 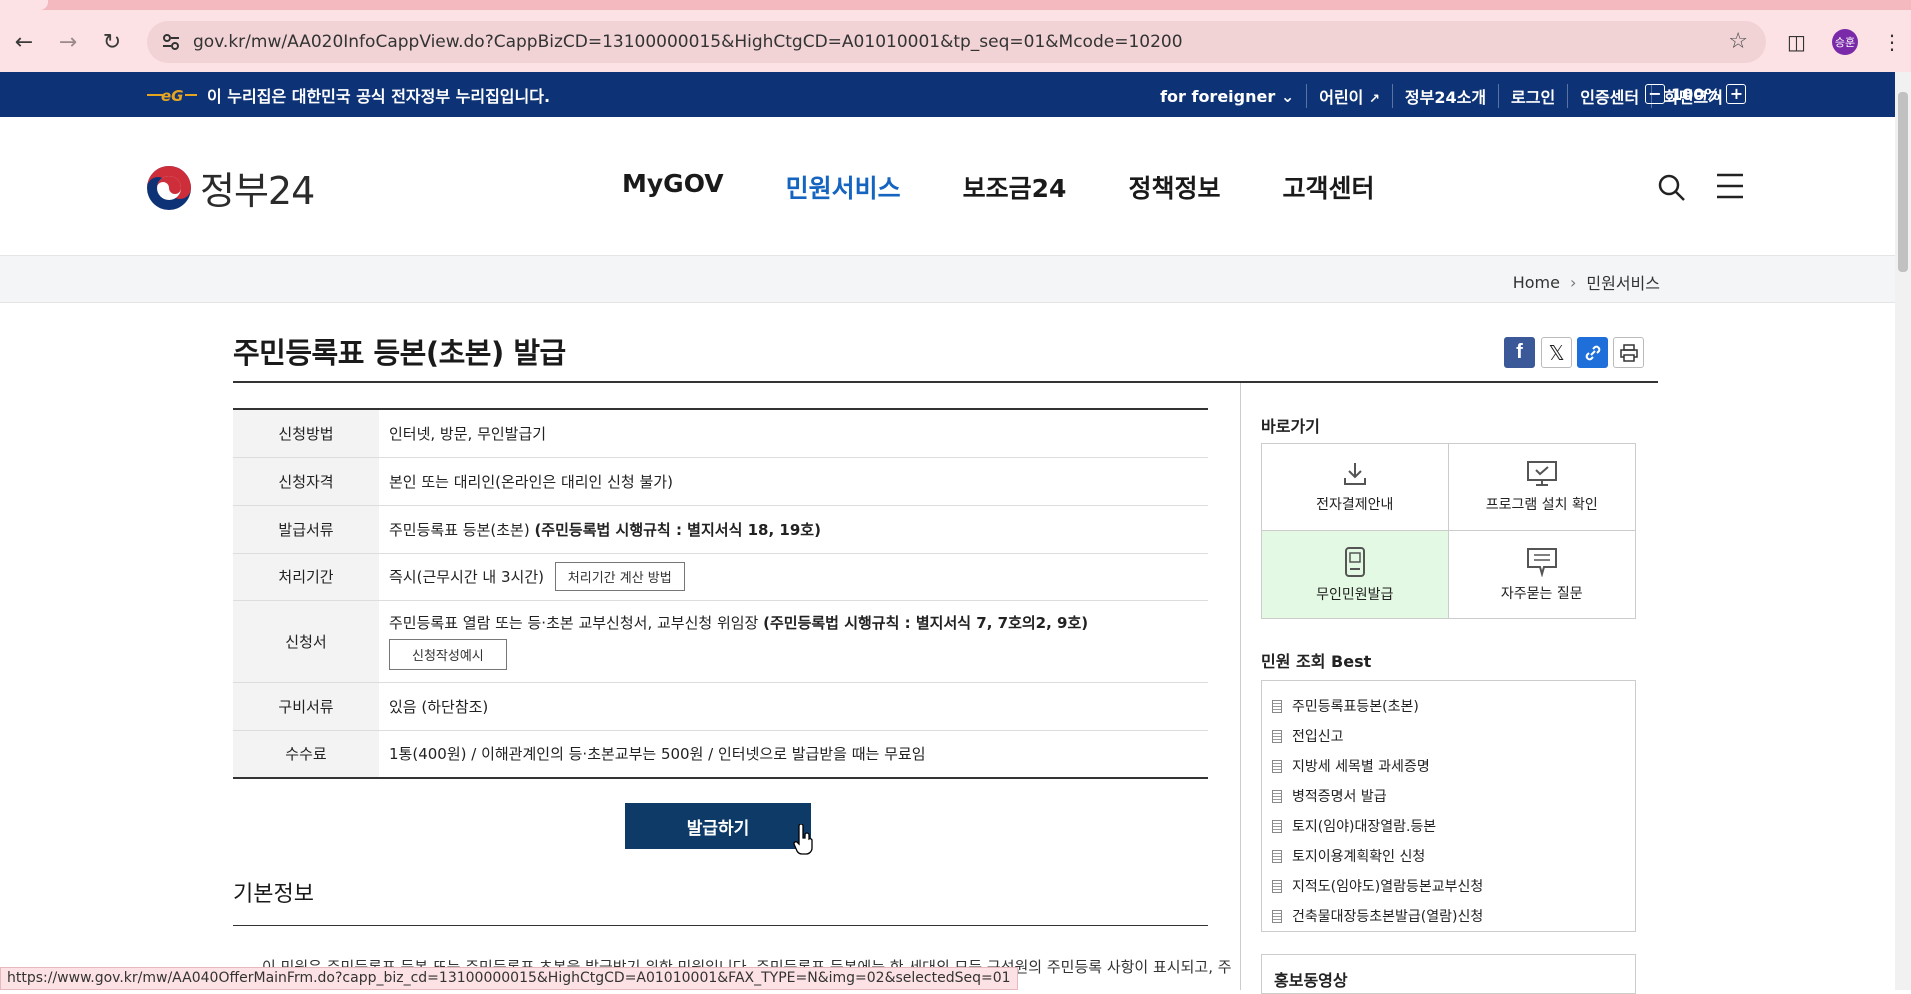 What do you see at coordinates (1903, 182) in the screenshot?
I see `scrollbar-thumb` at bounding box center [1903, 182].